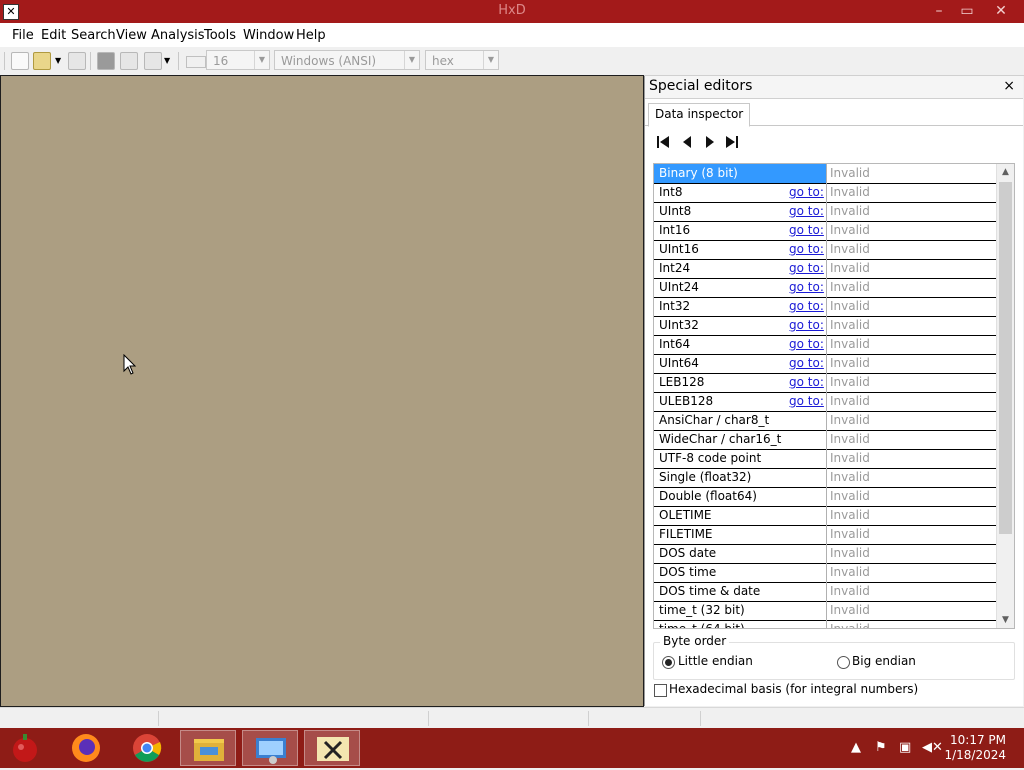  Describe the element at coordinates (1005, 620) in the screenshot. I see `scroll-down-icon: ▼` at that location.